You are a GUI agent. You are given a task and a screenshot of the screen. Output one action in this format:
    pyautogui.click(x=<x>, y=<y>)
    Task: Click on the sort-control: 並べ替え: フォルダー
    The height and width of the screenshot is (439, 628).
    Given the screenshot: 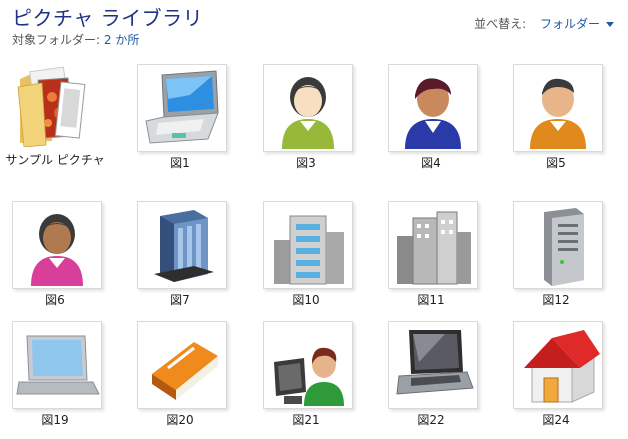 What is the action you would take?
    pyautogui.click(x=544, y=23)
    